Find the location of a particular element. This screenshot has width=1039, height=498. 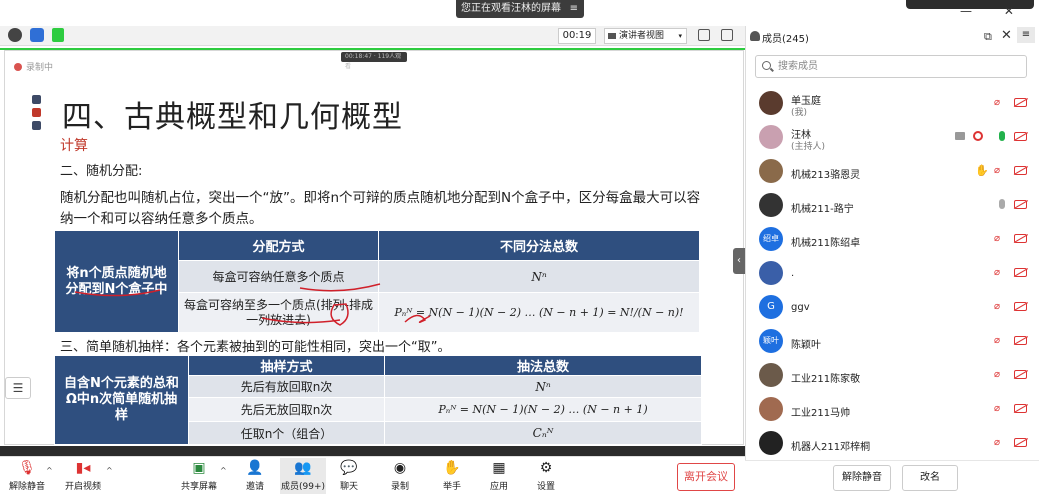

settings-button: ⚙ 设置 is located at coordinates (546, 476).